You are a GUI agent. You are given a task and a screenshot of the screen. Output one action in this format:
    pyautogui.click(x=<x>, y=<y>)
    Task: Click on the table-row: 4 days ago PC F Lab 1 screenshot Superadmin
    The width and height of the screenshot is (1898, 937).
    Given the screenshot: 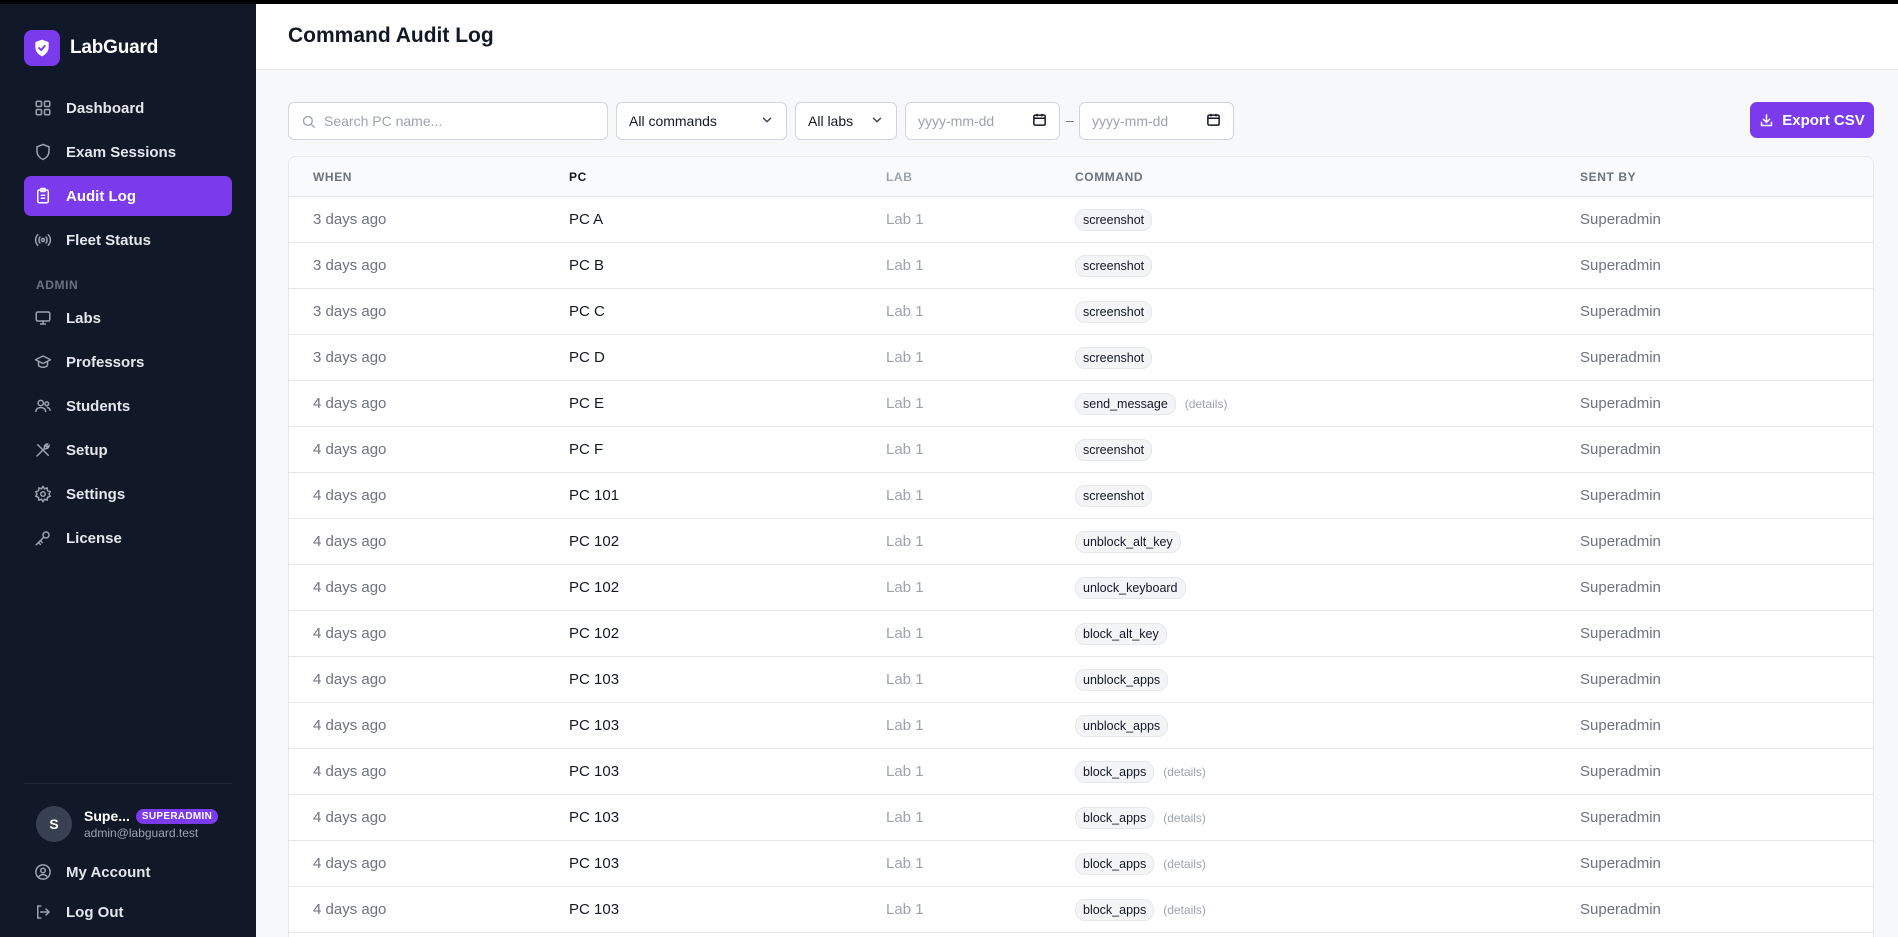 What is the action you would take?
    pyautogui.click(x=1081, y=450)
    